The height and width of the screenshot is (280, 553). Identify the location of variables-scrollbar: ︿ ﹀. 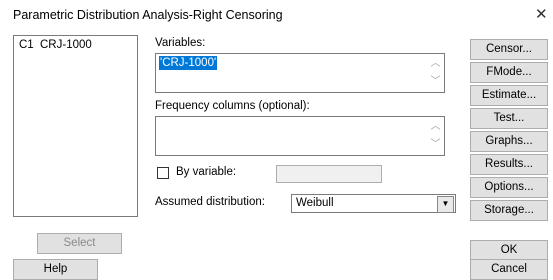
(435, 73).